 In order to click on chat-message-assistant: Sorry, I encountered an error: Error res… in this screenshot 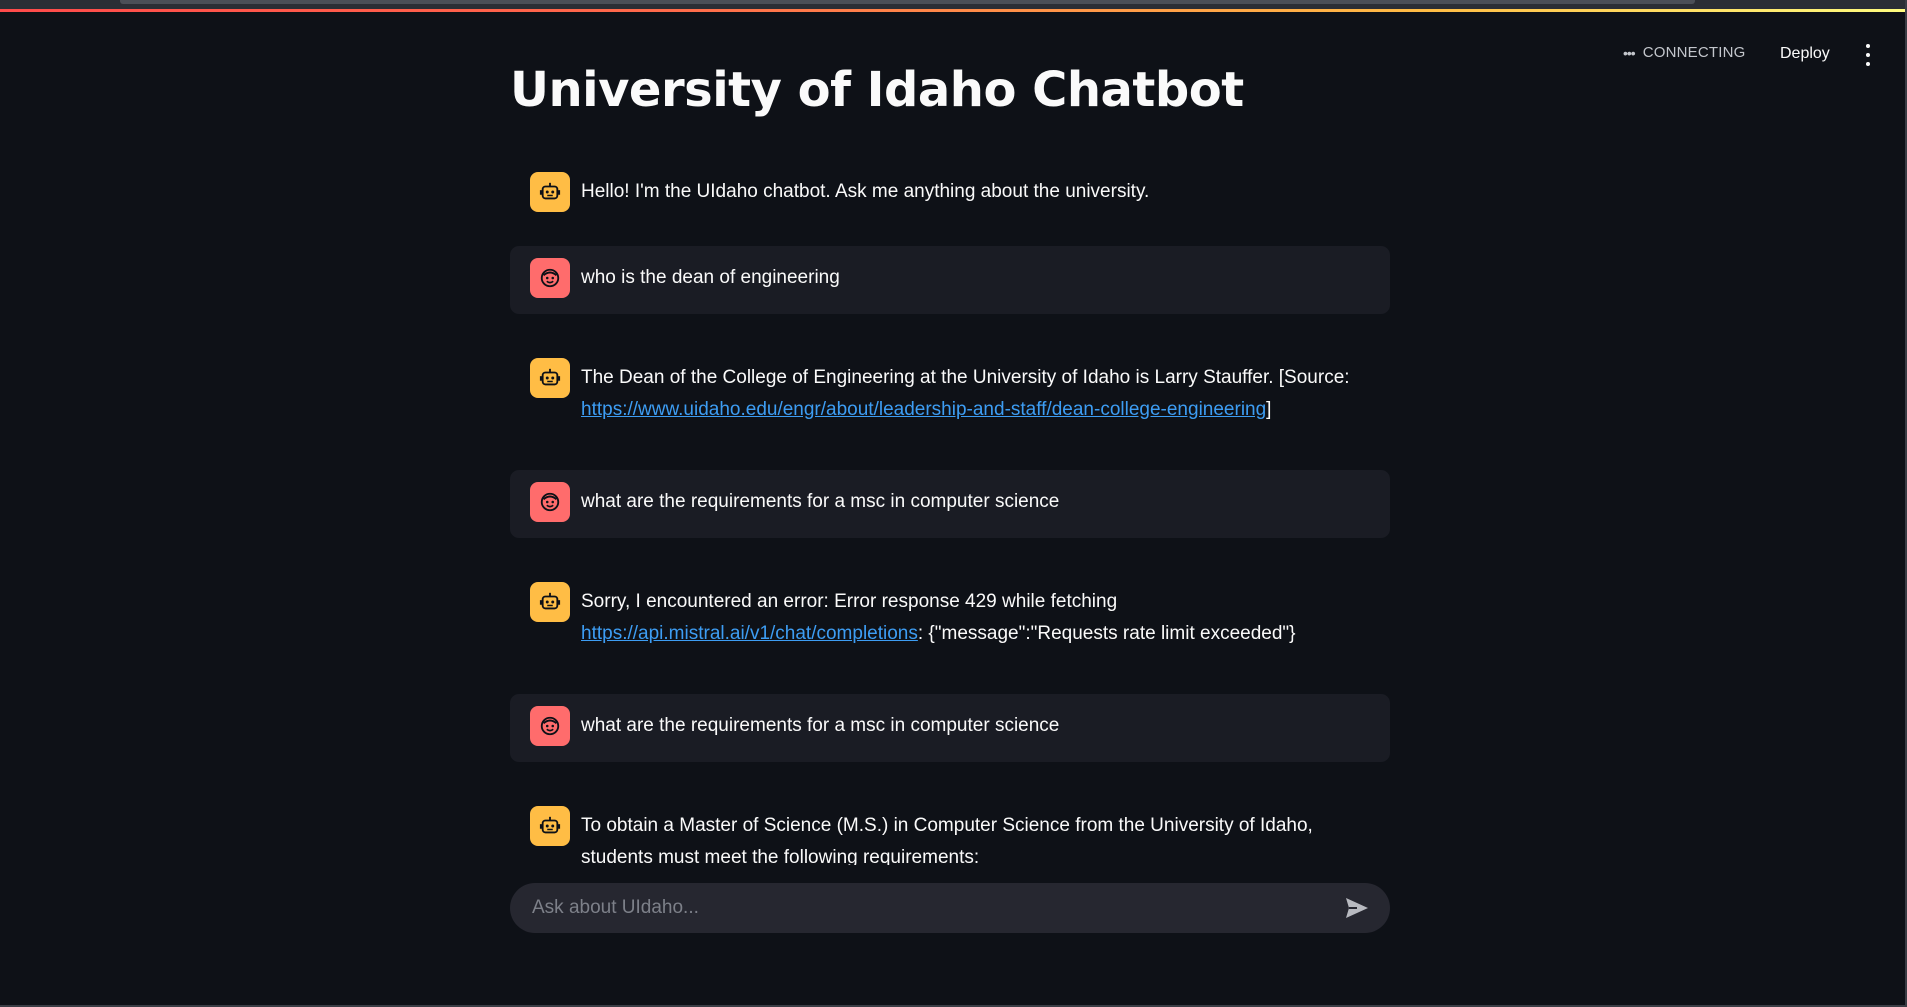, I will do `click(950, 618)`.